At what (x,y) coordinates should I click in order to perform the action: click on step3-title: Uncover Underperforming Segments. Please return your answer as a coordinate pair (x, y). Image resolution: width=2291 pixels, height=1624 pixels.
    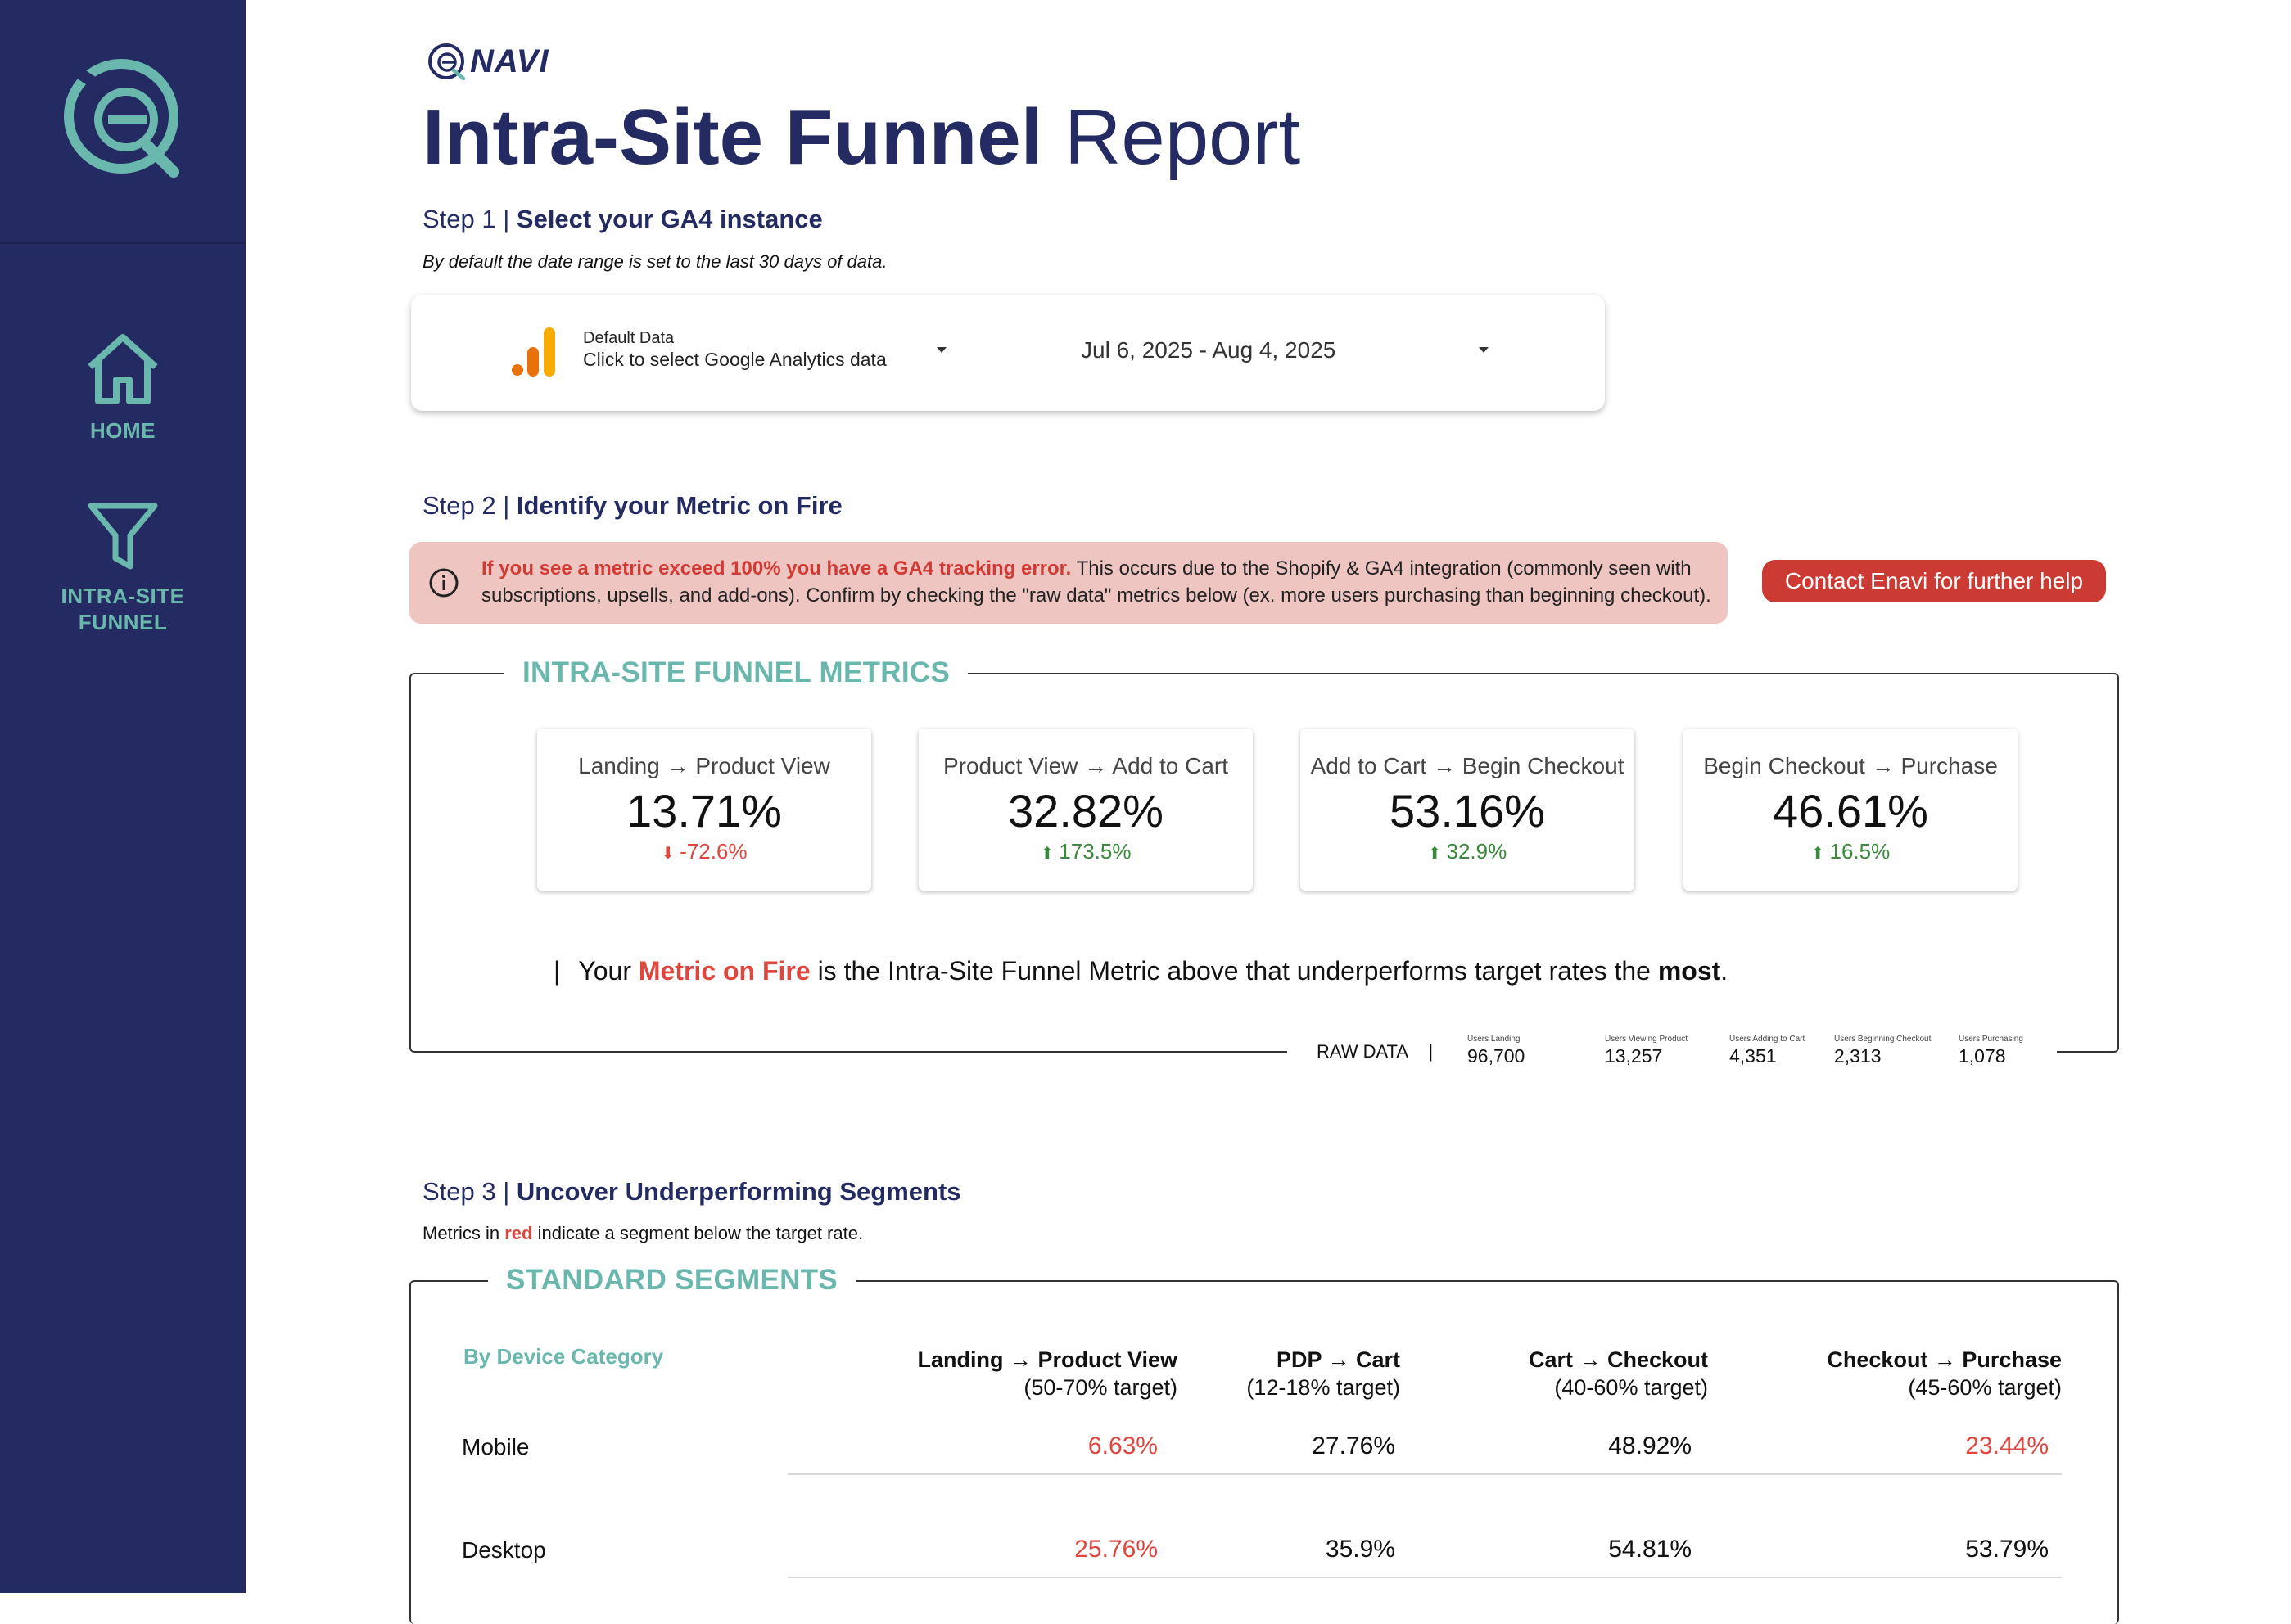
    Looking at the image, I should click on (738, 1192).